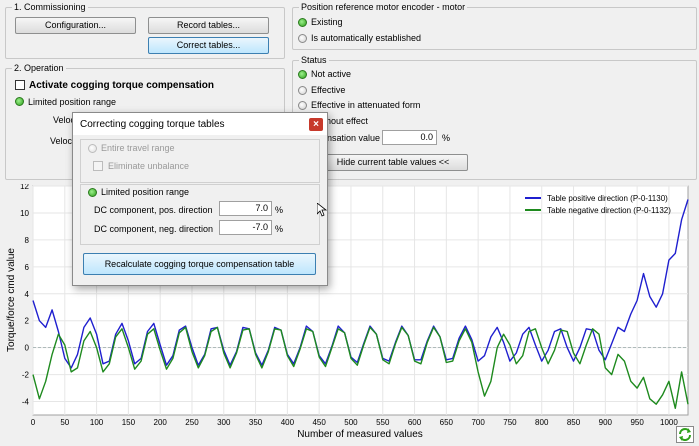  Describe the element at coordinates (161, 422) in the screenshot. I see `x-tick-label: 200` at that location.